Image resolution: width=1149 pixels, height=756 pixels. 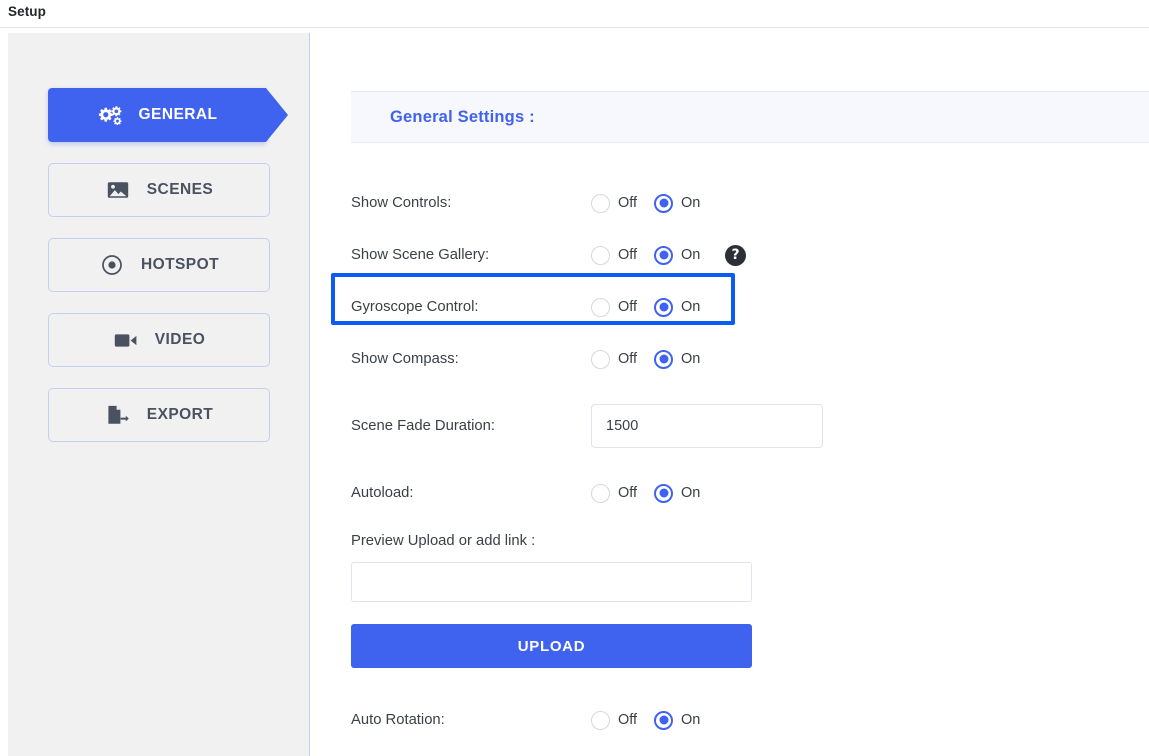 I want to click on section-title: General Settings :, so click(x=462, y=116).